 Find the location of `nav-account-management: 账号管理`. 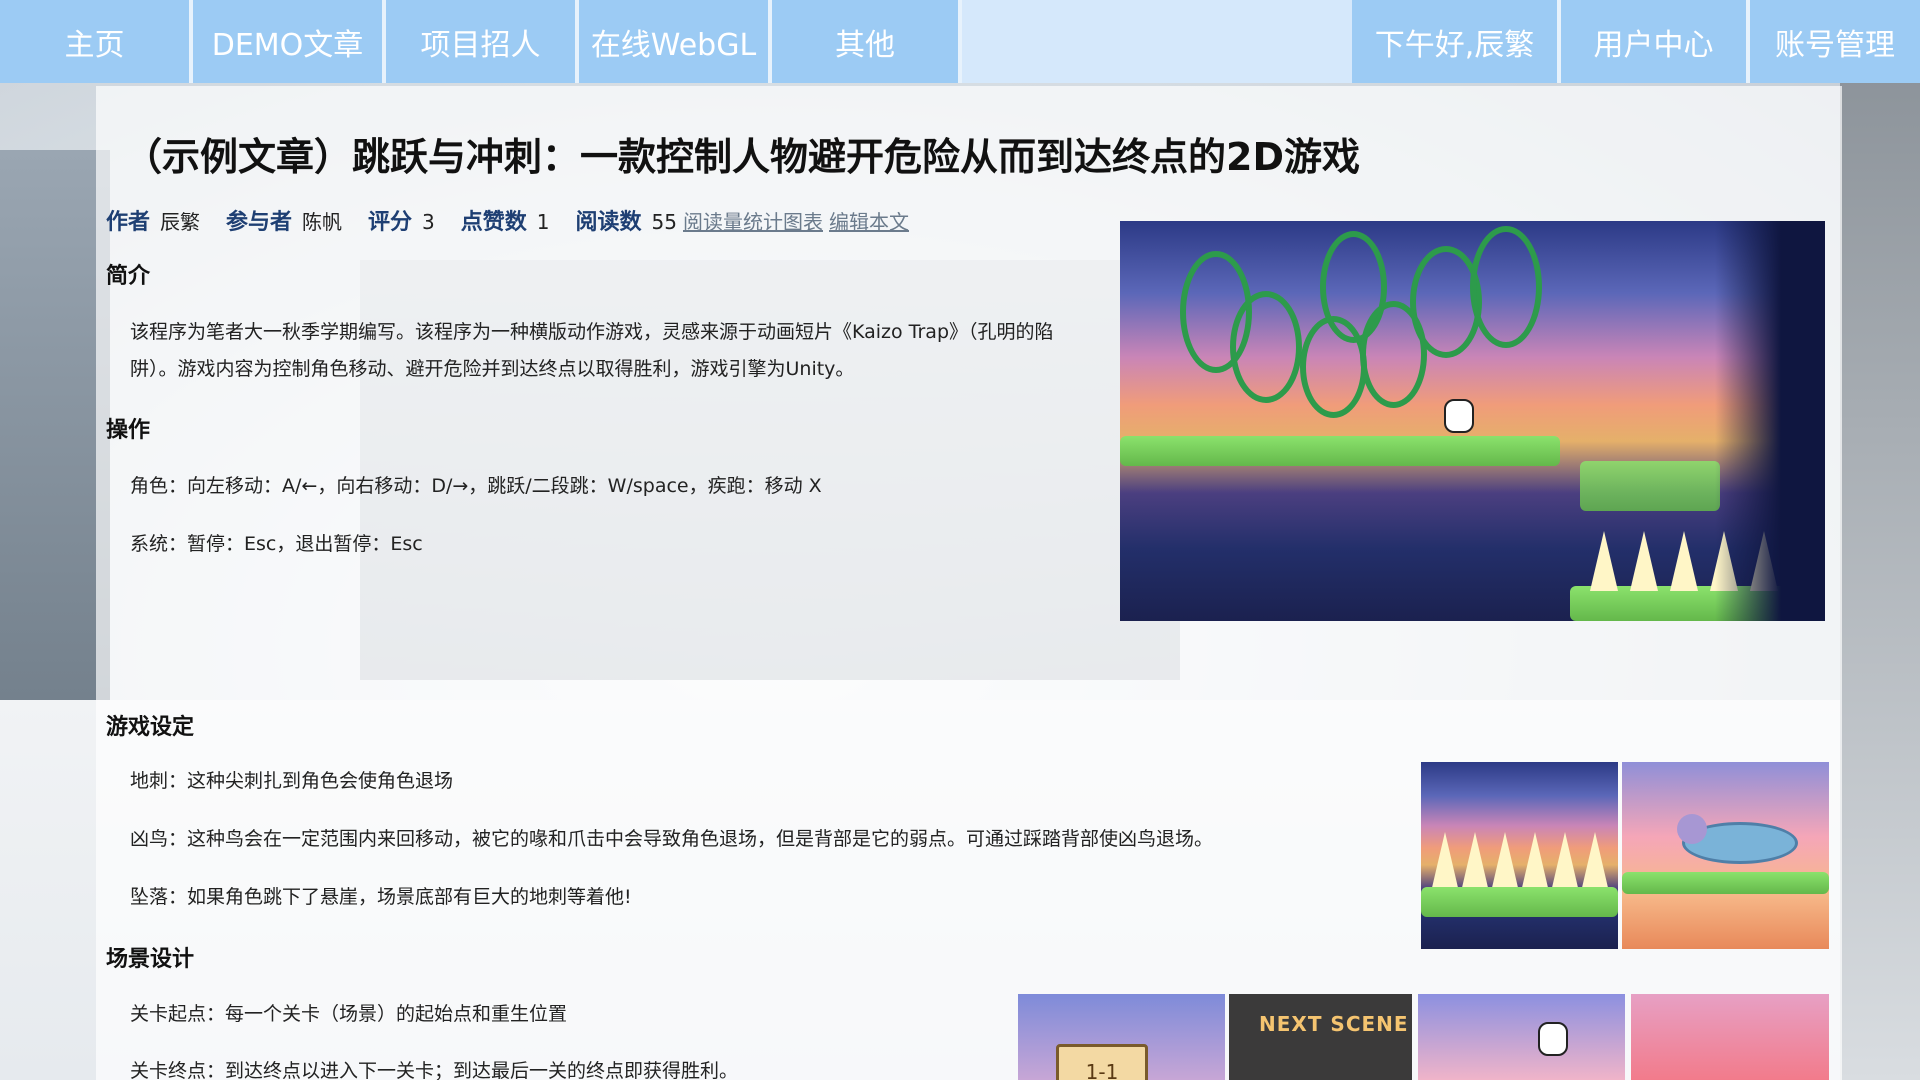

nav-account-management: 账号管理 is located at coordinates (1835, 41).